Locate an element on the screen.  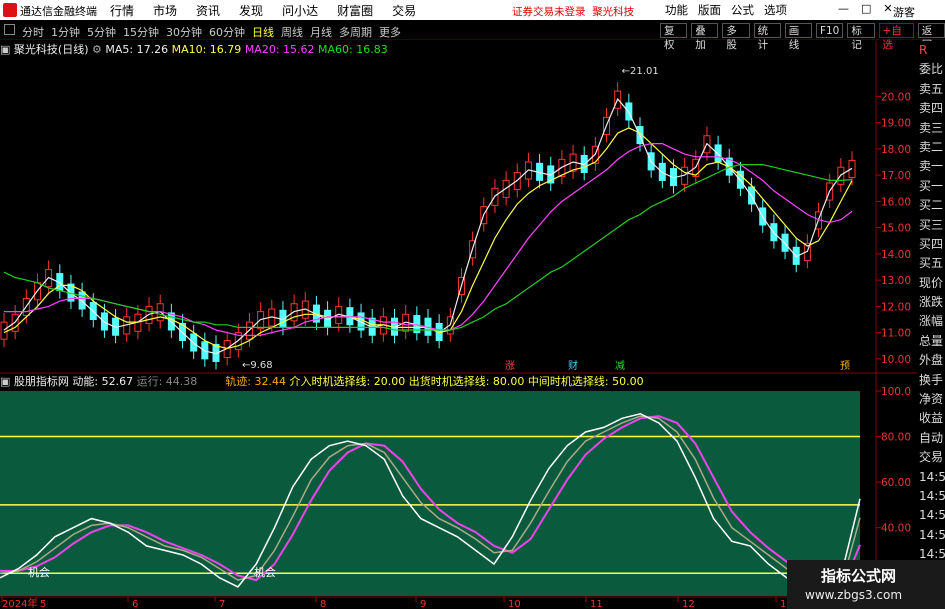
stock-name-link: 聚光科技 is located at coordinates (613, 12).